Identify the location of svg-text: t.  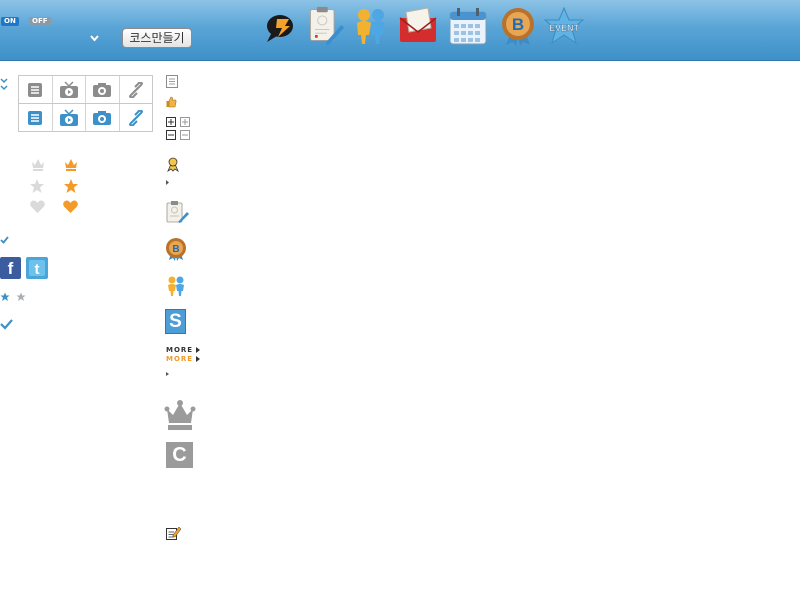
(37, 269).